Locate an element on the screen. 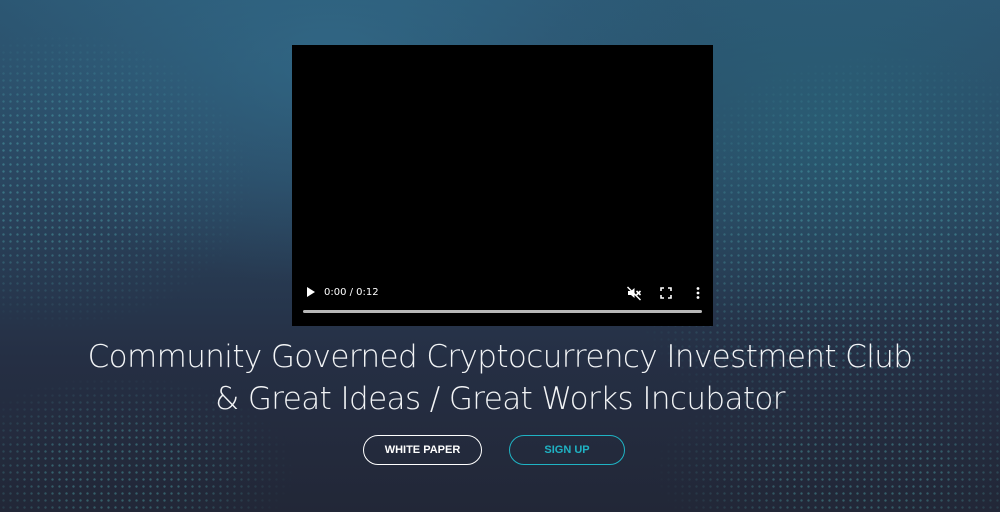 The height and width of the screenshot is (512, 1000). fullscreen-icon is located at coordinates (666, 293).